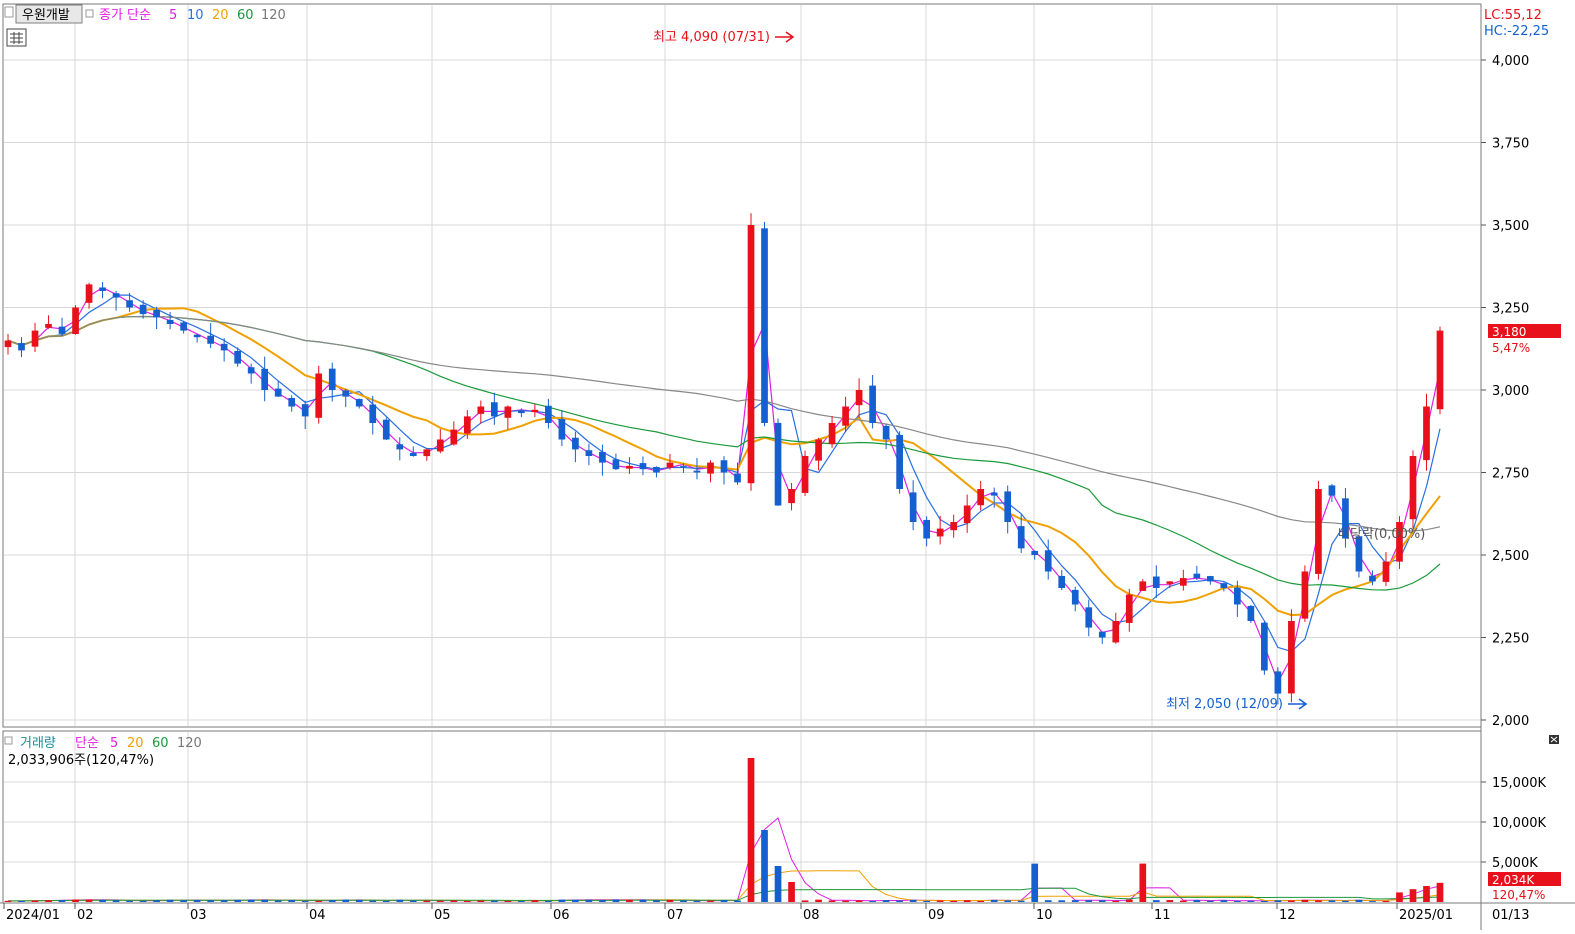  Describe the element at coordinates (711, 37) in the screenshot. I see `high-annotation: 최고 4,090 (07/31)` at that location.